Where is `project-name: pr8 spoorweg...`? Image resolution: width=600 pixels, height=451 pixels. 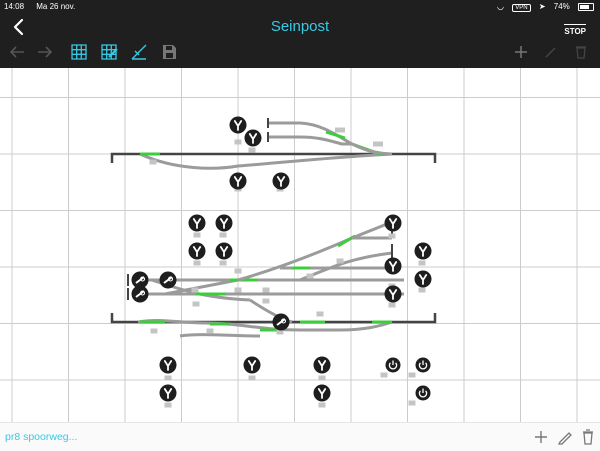 project-name: pr8 spoorweg... is located at coordinates (41, 437).